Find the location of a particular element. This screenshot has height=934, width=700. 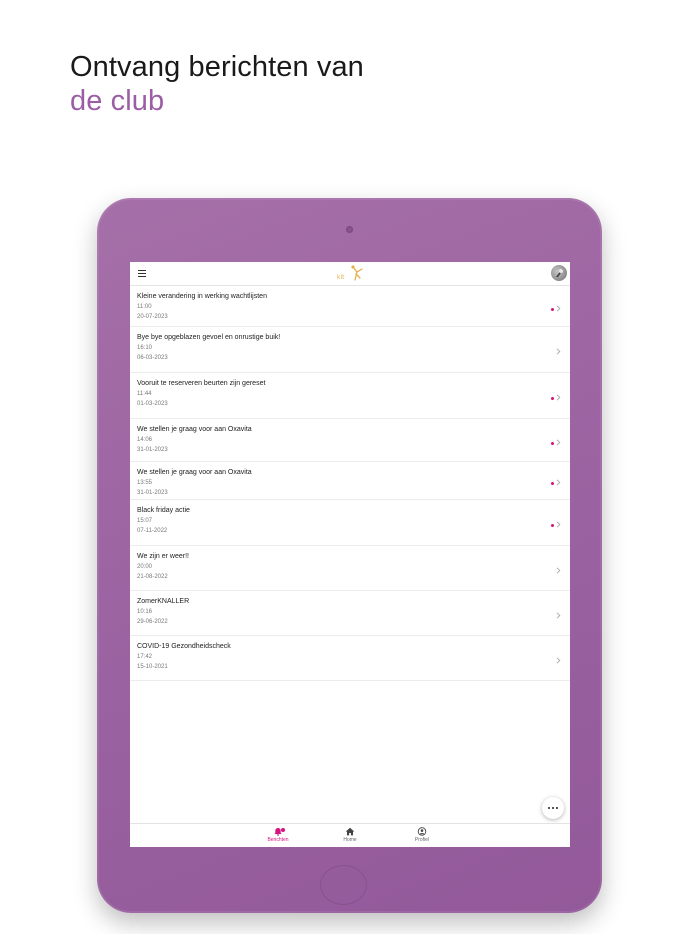

tab-label: Home is located at coordinates (350, 840).